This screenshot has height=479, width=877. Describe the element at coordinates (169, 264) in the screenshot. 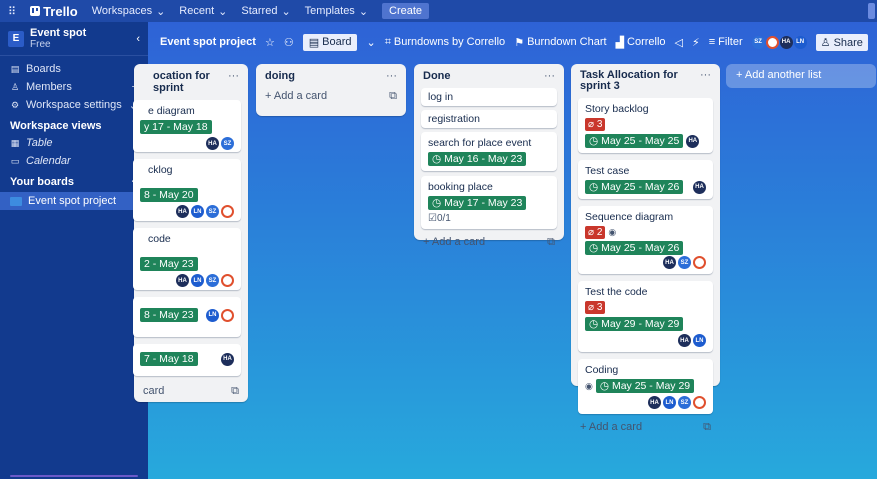

I see `due-date-badge: 2 - May 23` at that location.